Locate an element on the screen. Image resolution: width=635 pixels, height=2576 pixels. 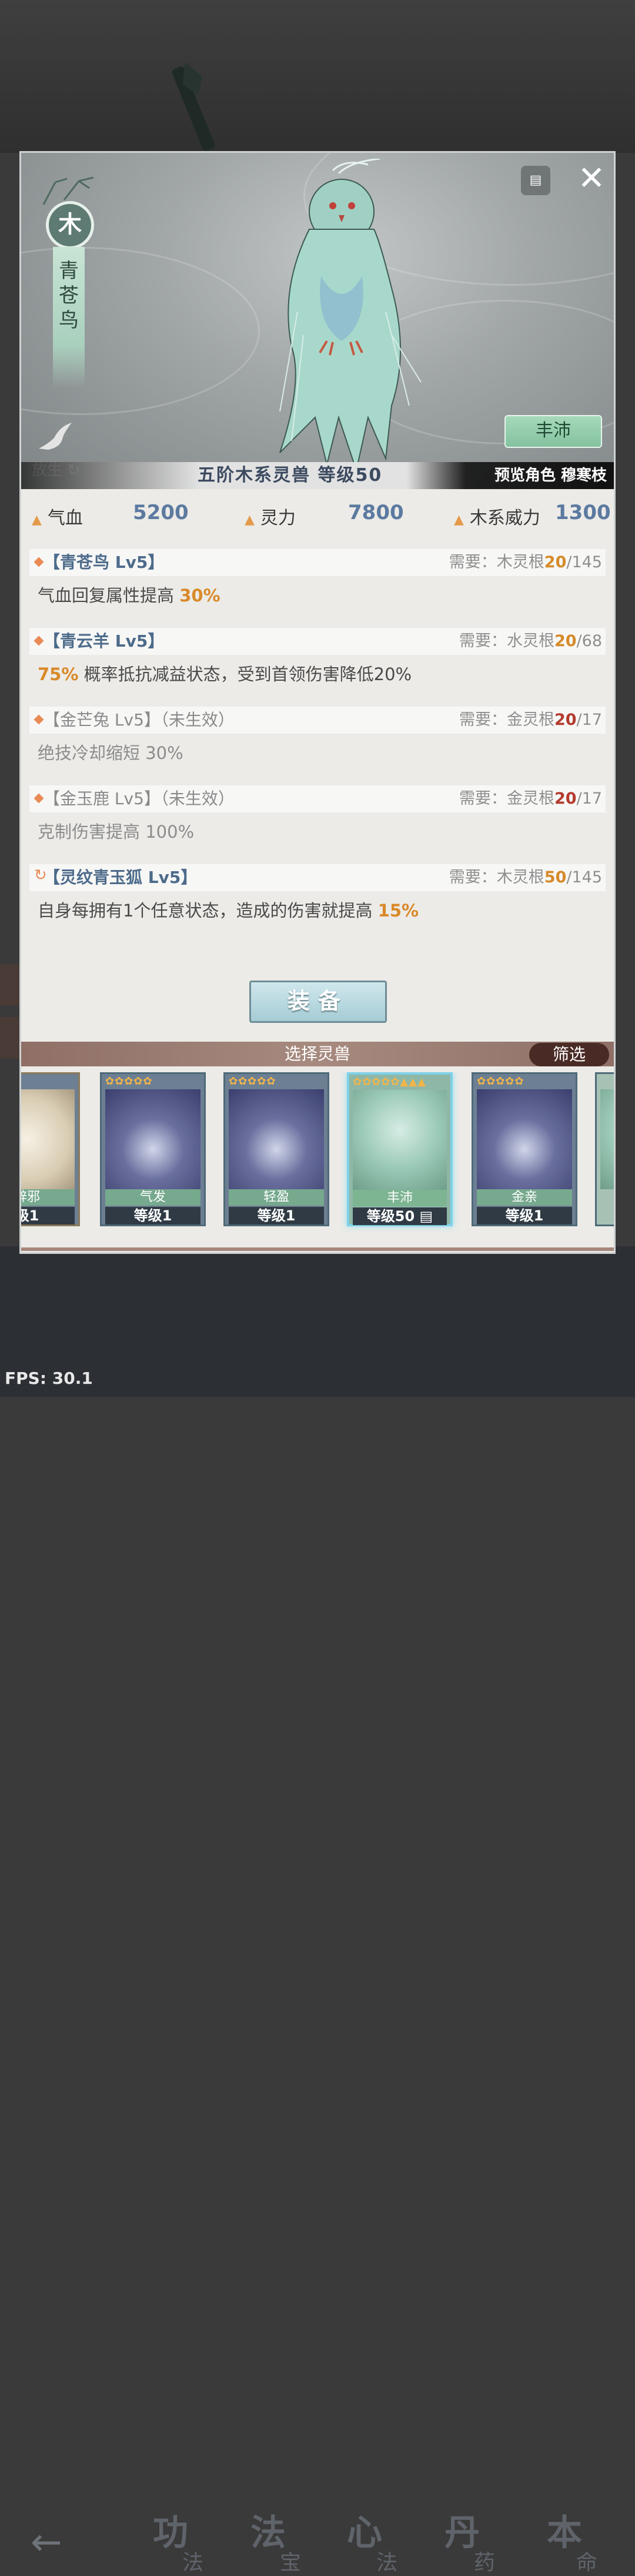
beast-card: ✿✿✿✿✿ 金亲 等级1 is located at coordinates (524, 1149).